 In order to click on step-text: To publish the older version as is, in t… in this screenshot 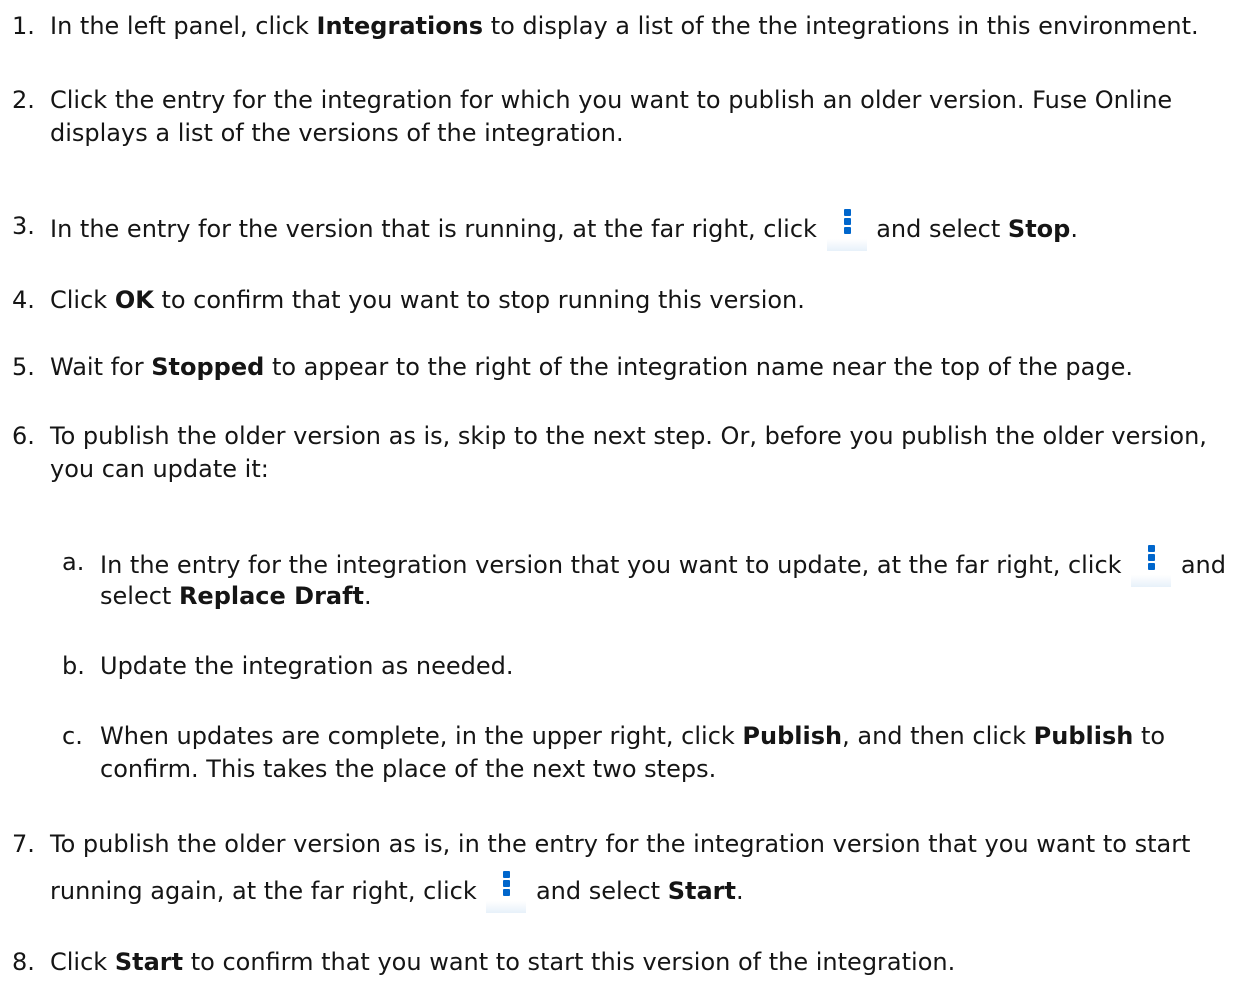, I will do `click(620, 844)`.